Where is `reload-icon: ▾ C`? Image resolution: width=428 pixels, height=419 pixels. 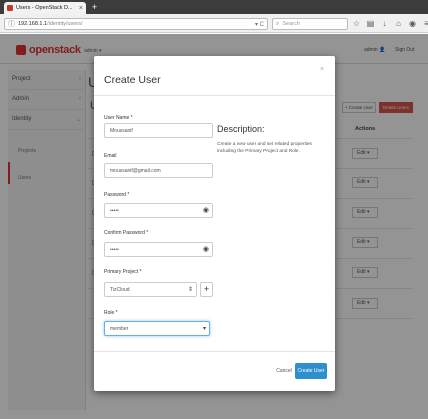
reload-icon: ▾ C is located at coordinates (259, 24).